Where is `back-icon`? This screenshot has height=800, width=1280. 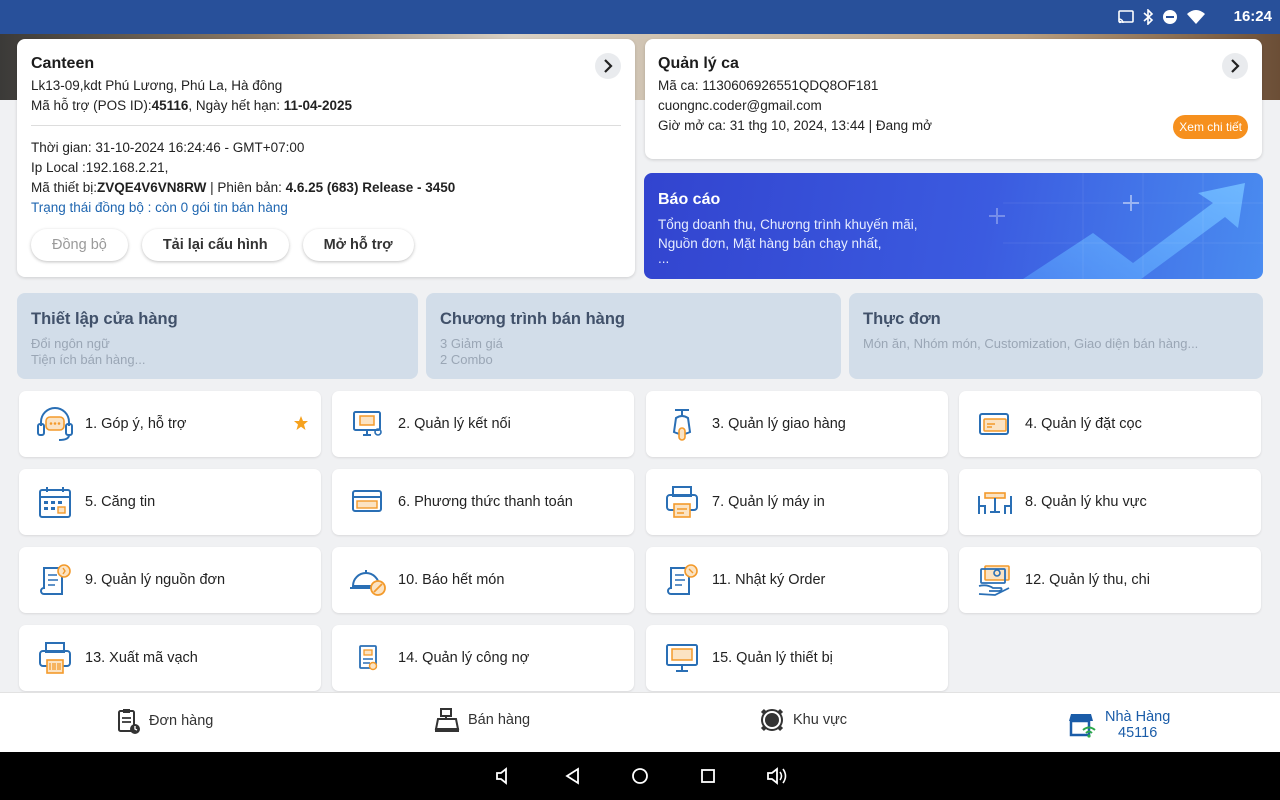 back-icon is located at coordinates (573, 776).